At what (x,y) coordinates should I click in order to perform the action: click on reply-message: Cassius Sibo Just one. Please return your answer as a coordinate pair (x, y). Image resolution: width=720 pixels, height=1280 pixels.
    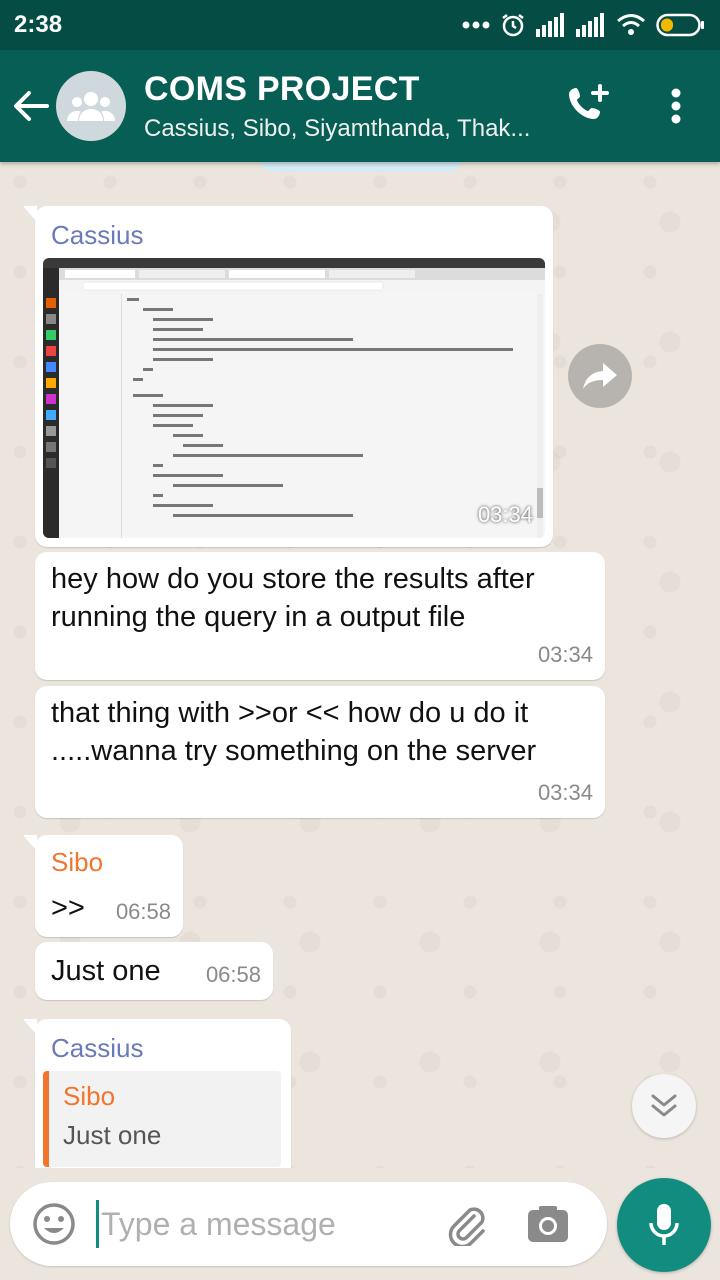
    Looking at the image, I should click on (157, 1093).